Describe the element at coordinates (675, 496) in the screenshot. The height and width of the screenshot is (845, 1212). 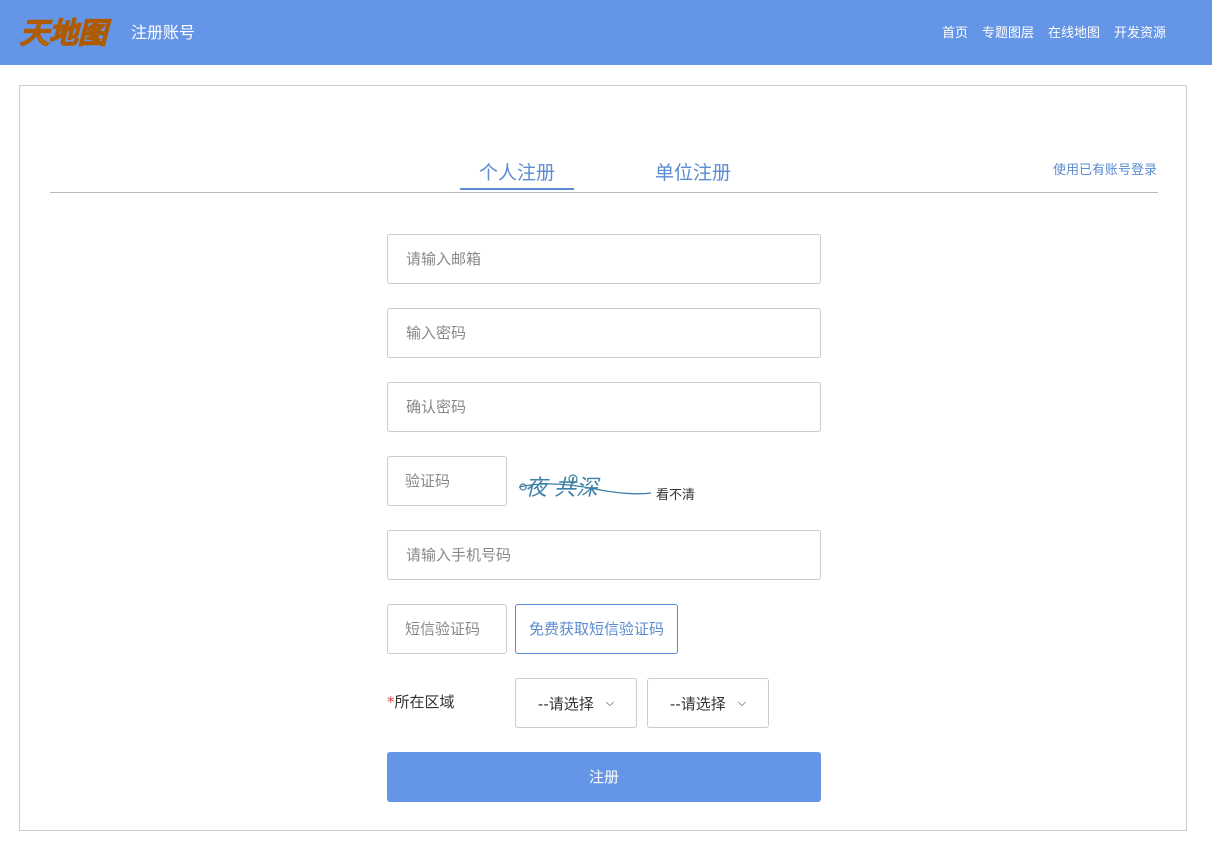
I see `captcha-refresh-link: 看不清` at that location.